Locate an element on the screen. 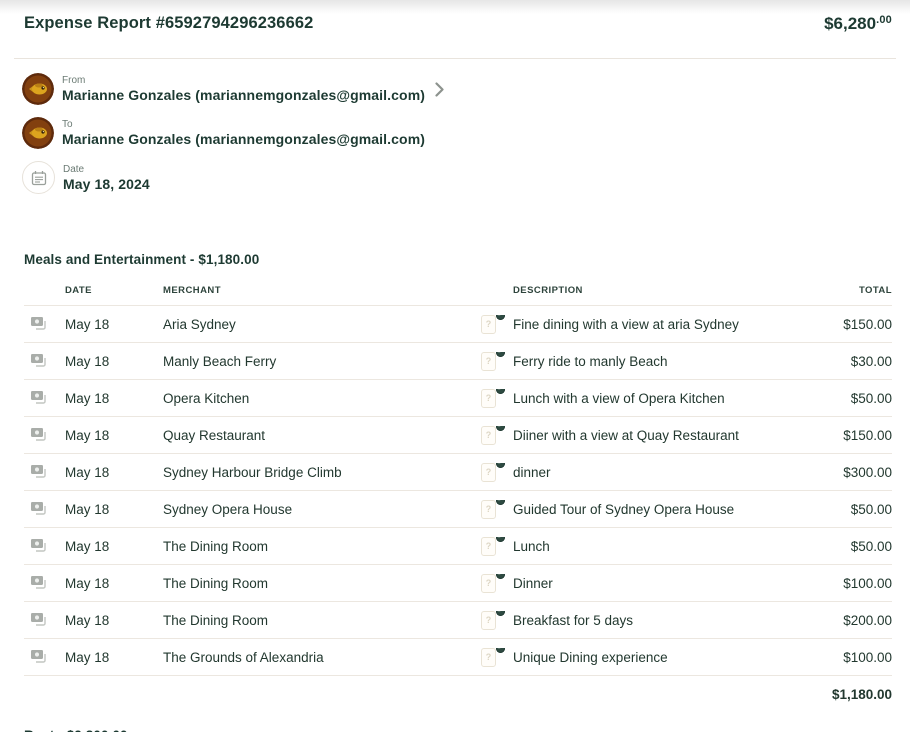 The image size is (910, 732). expense-total: $150.00 is located at coordinates (867, 324).